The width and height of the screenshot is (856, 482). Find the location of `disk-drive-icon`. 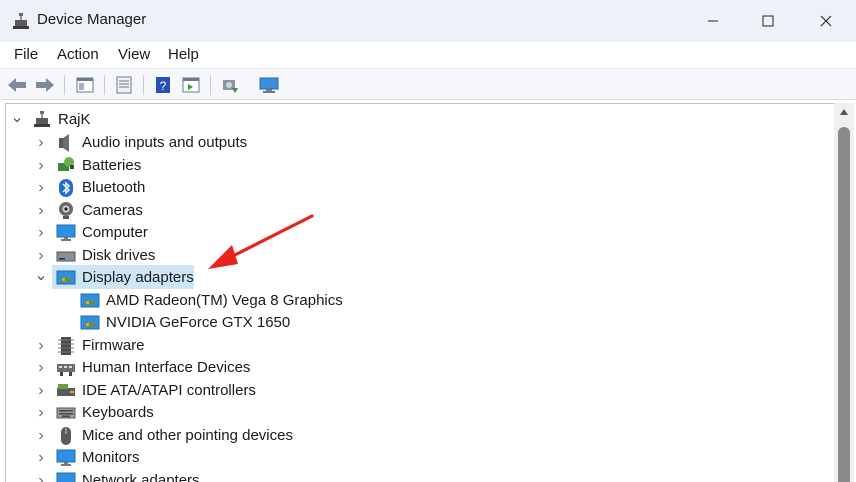

disk-drive-icon is located at coordinates (66, 256).